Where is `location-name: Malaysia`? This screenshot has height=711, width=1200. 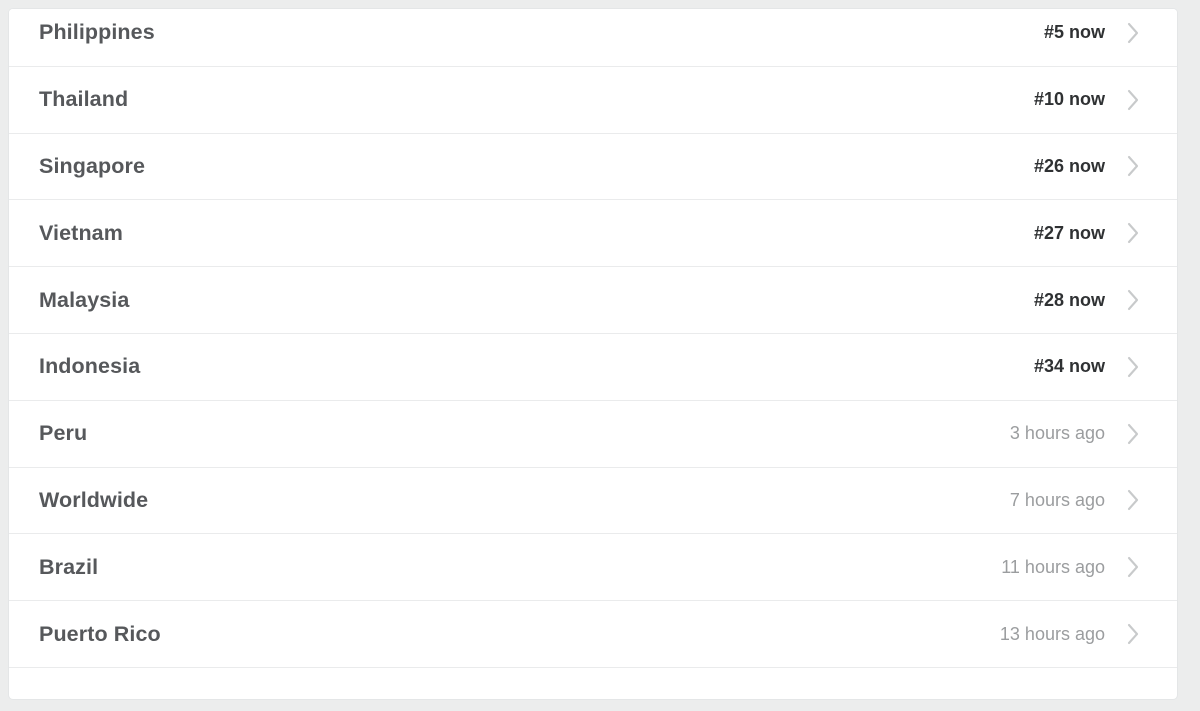 location-name: Malaysia is located at coordinates (84, 299).